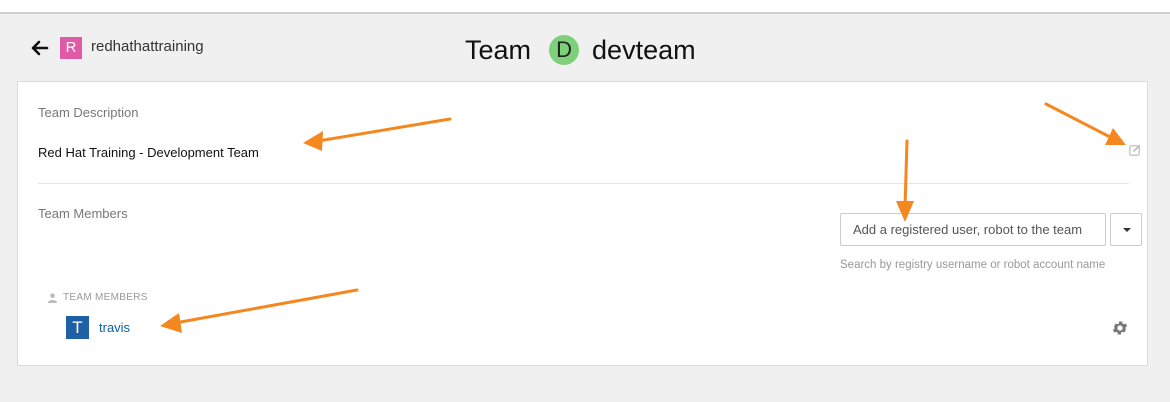  I want to click on member-name-link: travis, so click(114, 327).